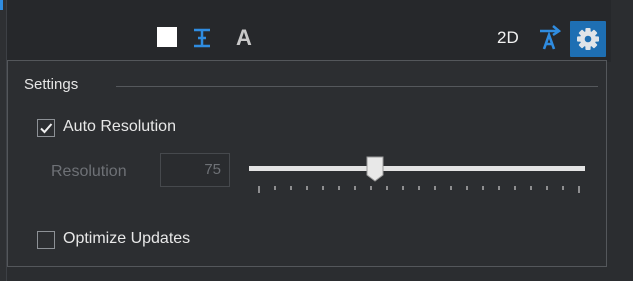  I want to click on auto-font-size-icon, so click(550, 37).